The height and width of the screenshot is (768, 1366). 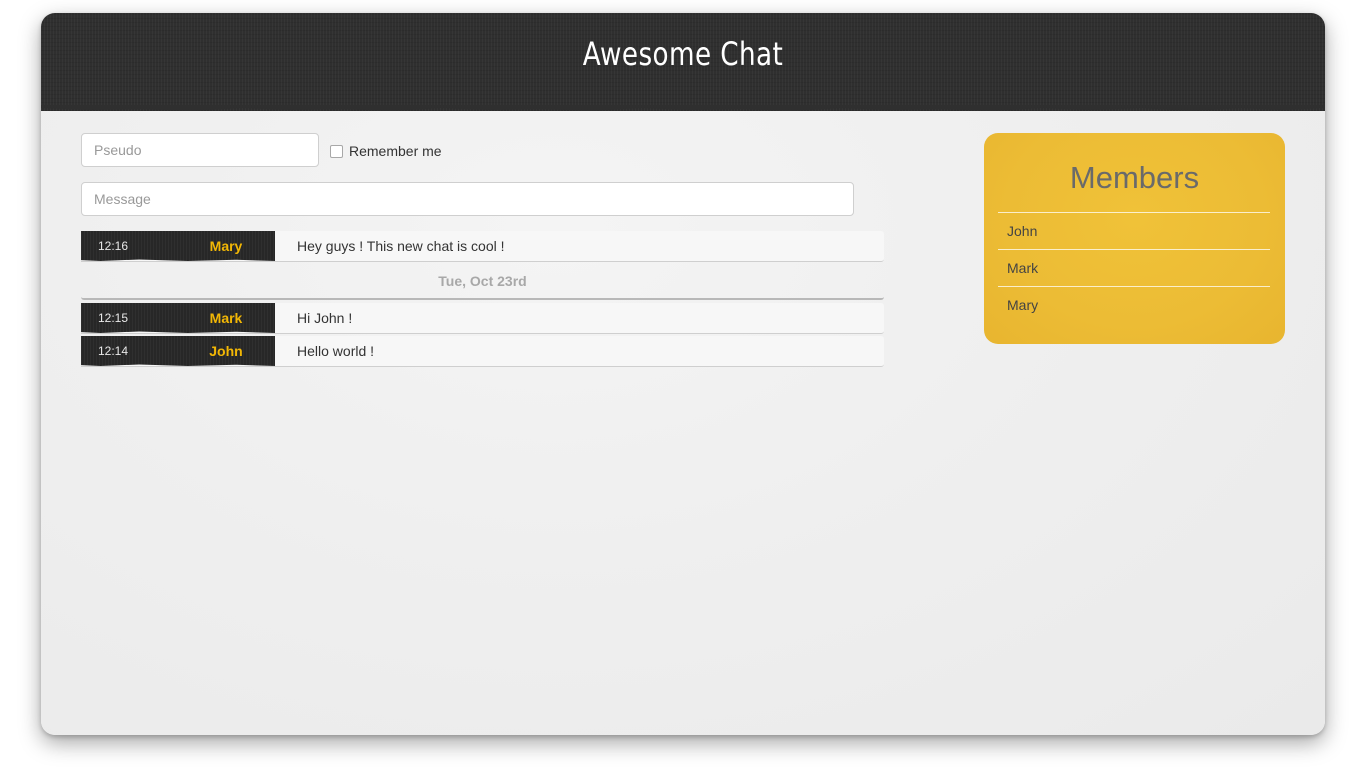 What do you see at coordinates (395, 151) in the screenshot?
I see `remember-me-label: Remember me` at bounding box center [395, 151].